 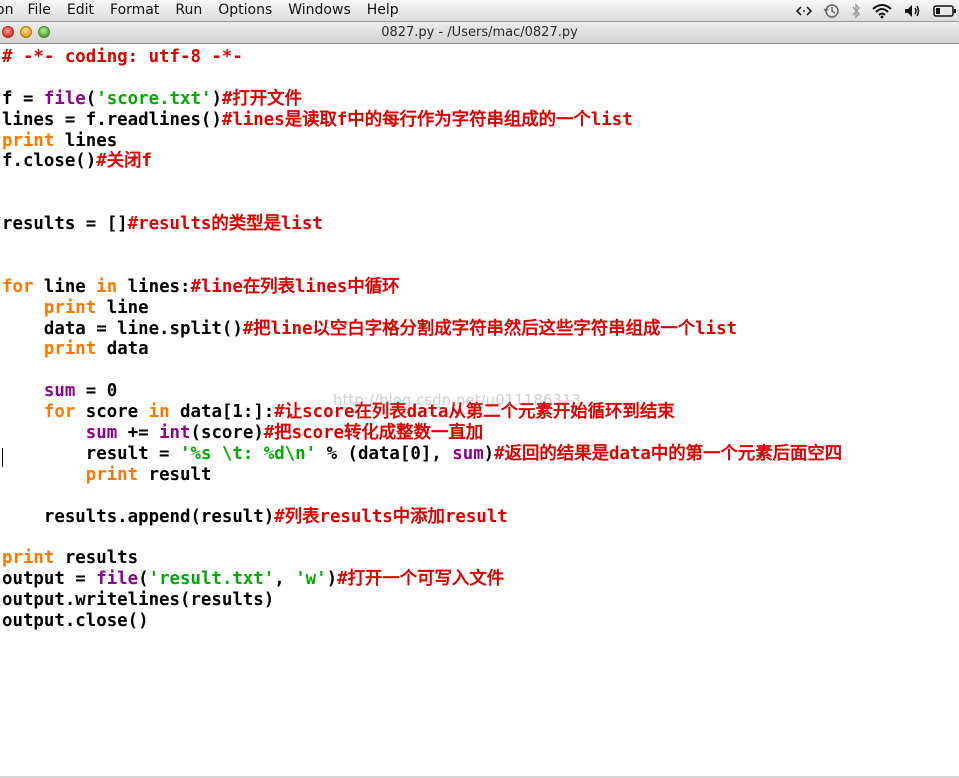 What do you see at coordinates (65, 224) in the screenshot?
I see `code-token-code-text: results = []` at bounding box center [65, 224].